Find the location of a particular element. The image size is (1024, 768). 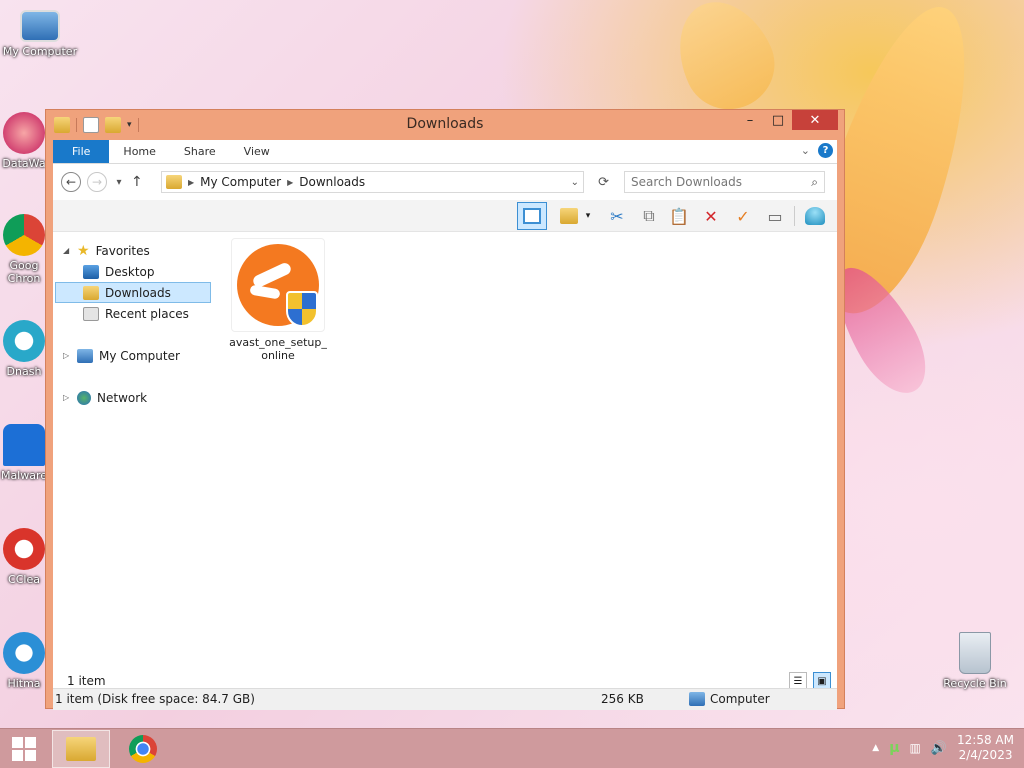

nav-my-computer: ▷ My Computer is located at coordinates (121, 355).